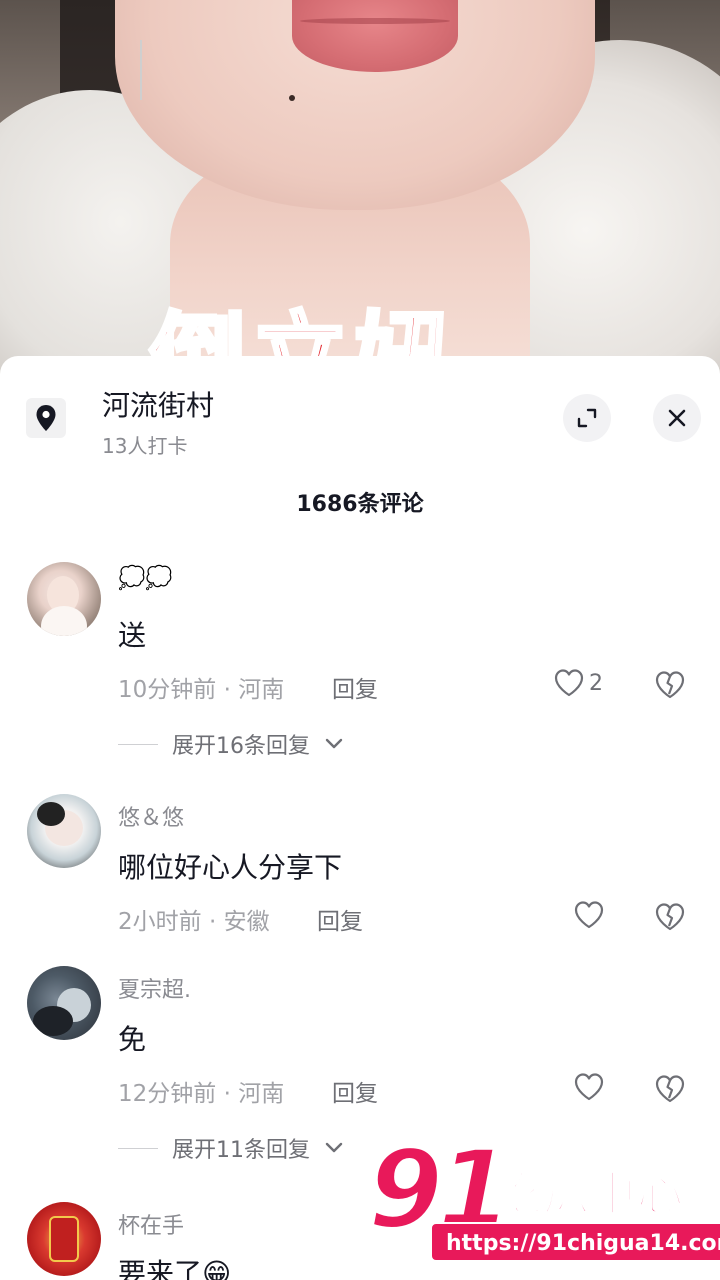 Image resolution: width=720 pixels, height=1280 pixels. I want to click on location-pin-icon, so click(46, 418).